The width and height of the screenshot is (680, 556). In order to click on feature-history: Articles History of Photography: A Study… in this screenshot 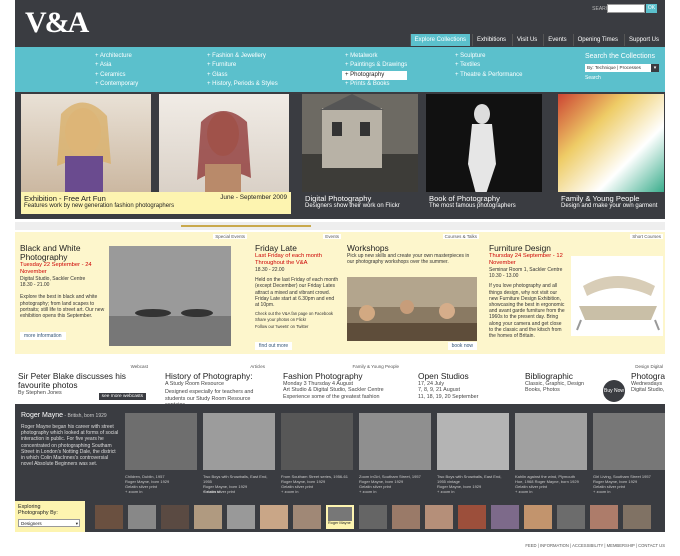, I will do `click(217, 383)`.